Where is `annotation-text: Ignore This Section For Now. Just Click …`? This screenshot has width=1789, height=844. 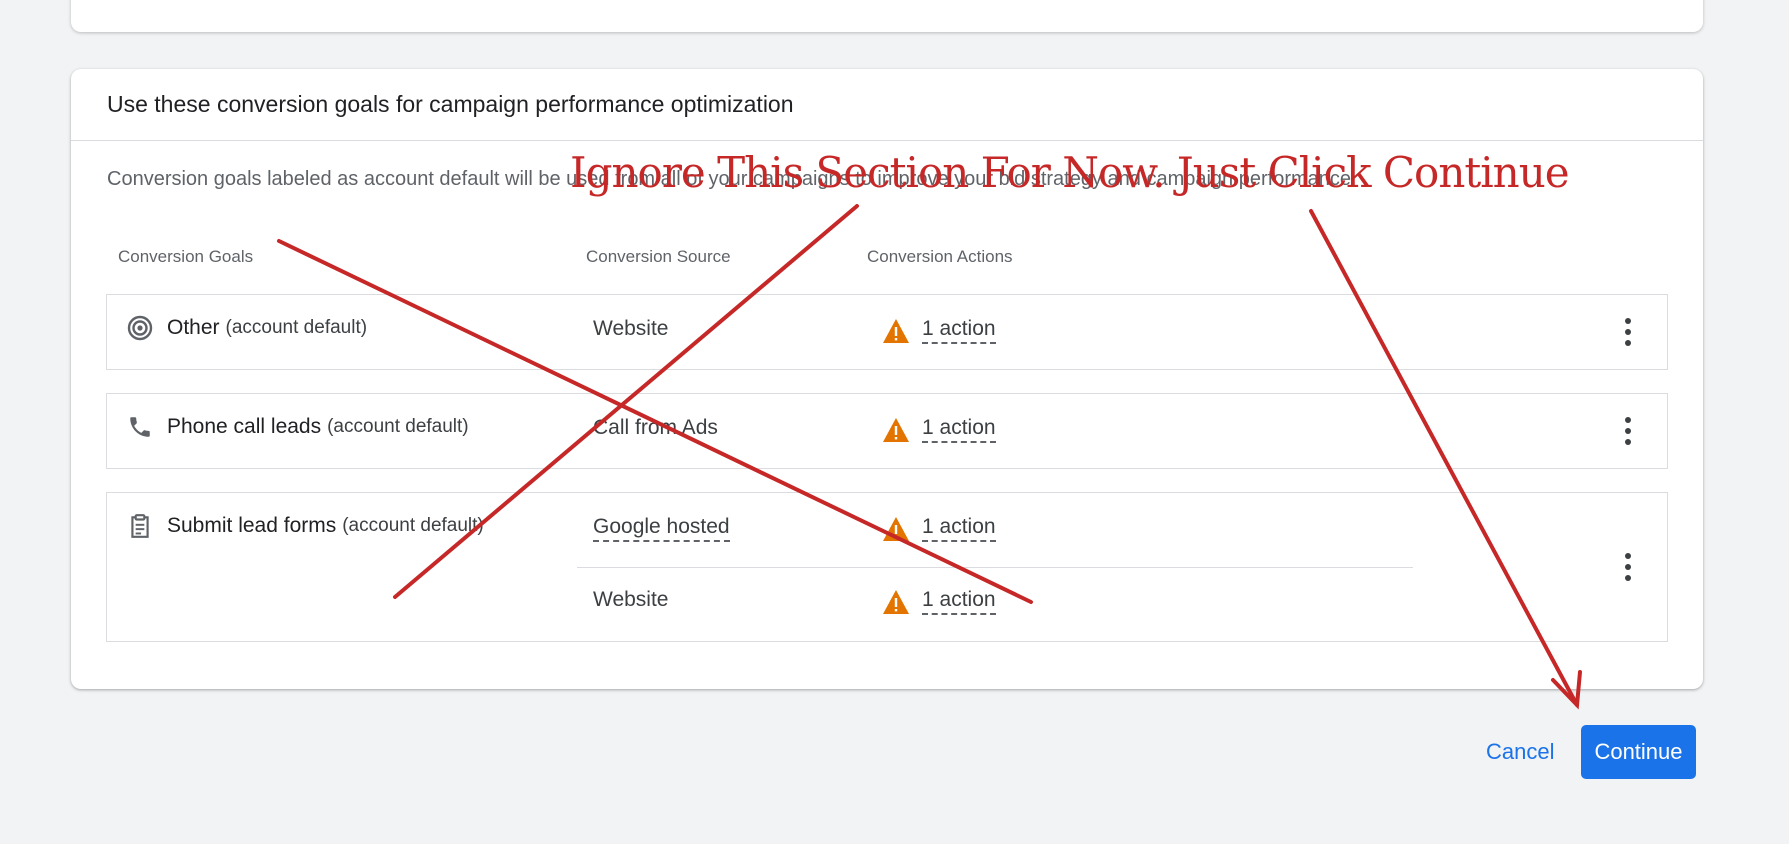
annotation-text: Ignore This Section For Now. Just Click … is located at coordinates (1070, 172).